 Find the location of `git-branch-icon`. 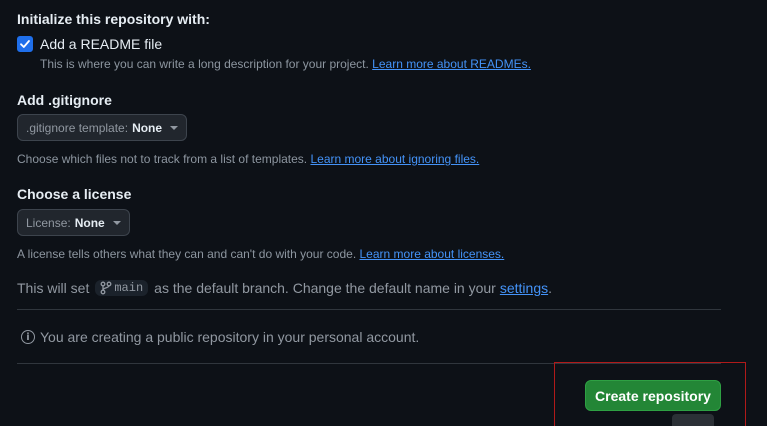

git-branch-icon is located at coordinates (106, 288).